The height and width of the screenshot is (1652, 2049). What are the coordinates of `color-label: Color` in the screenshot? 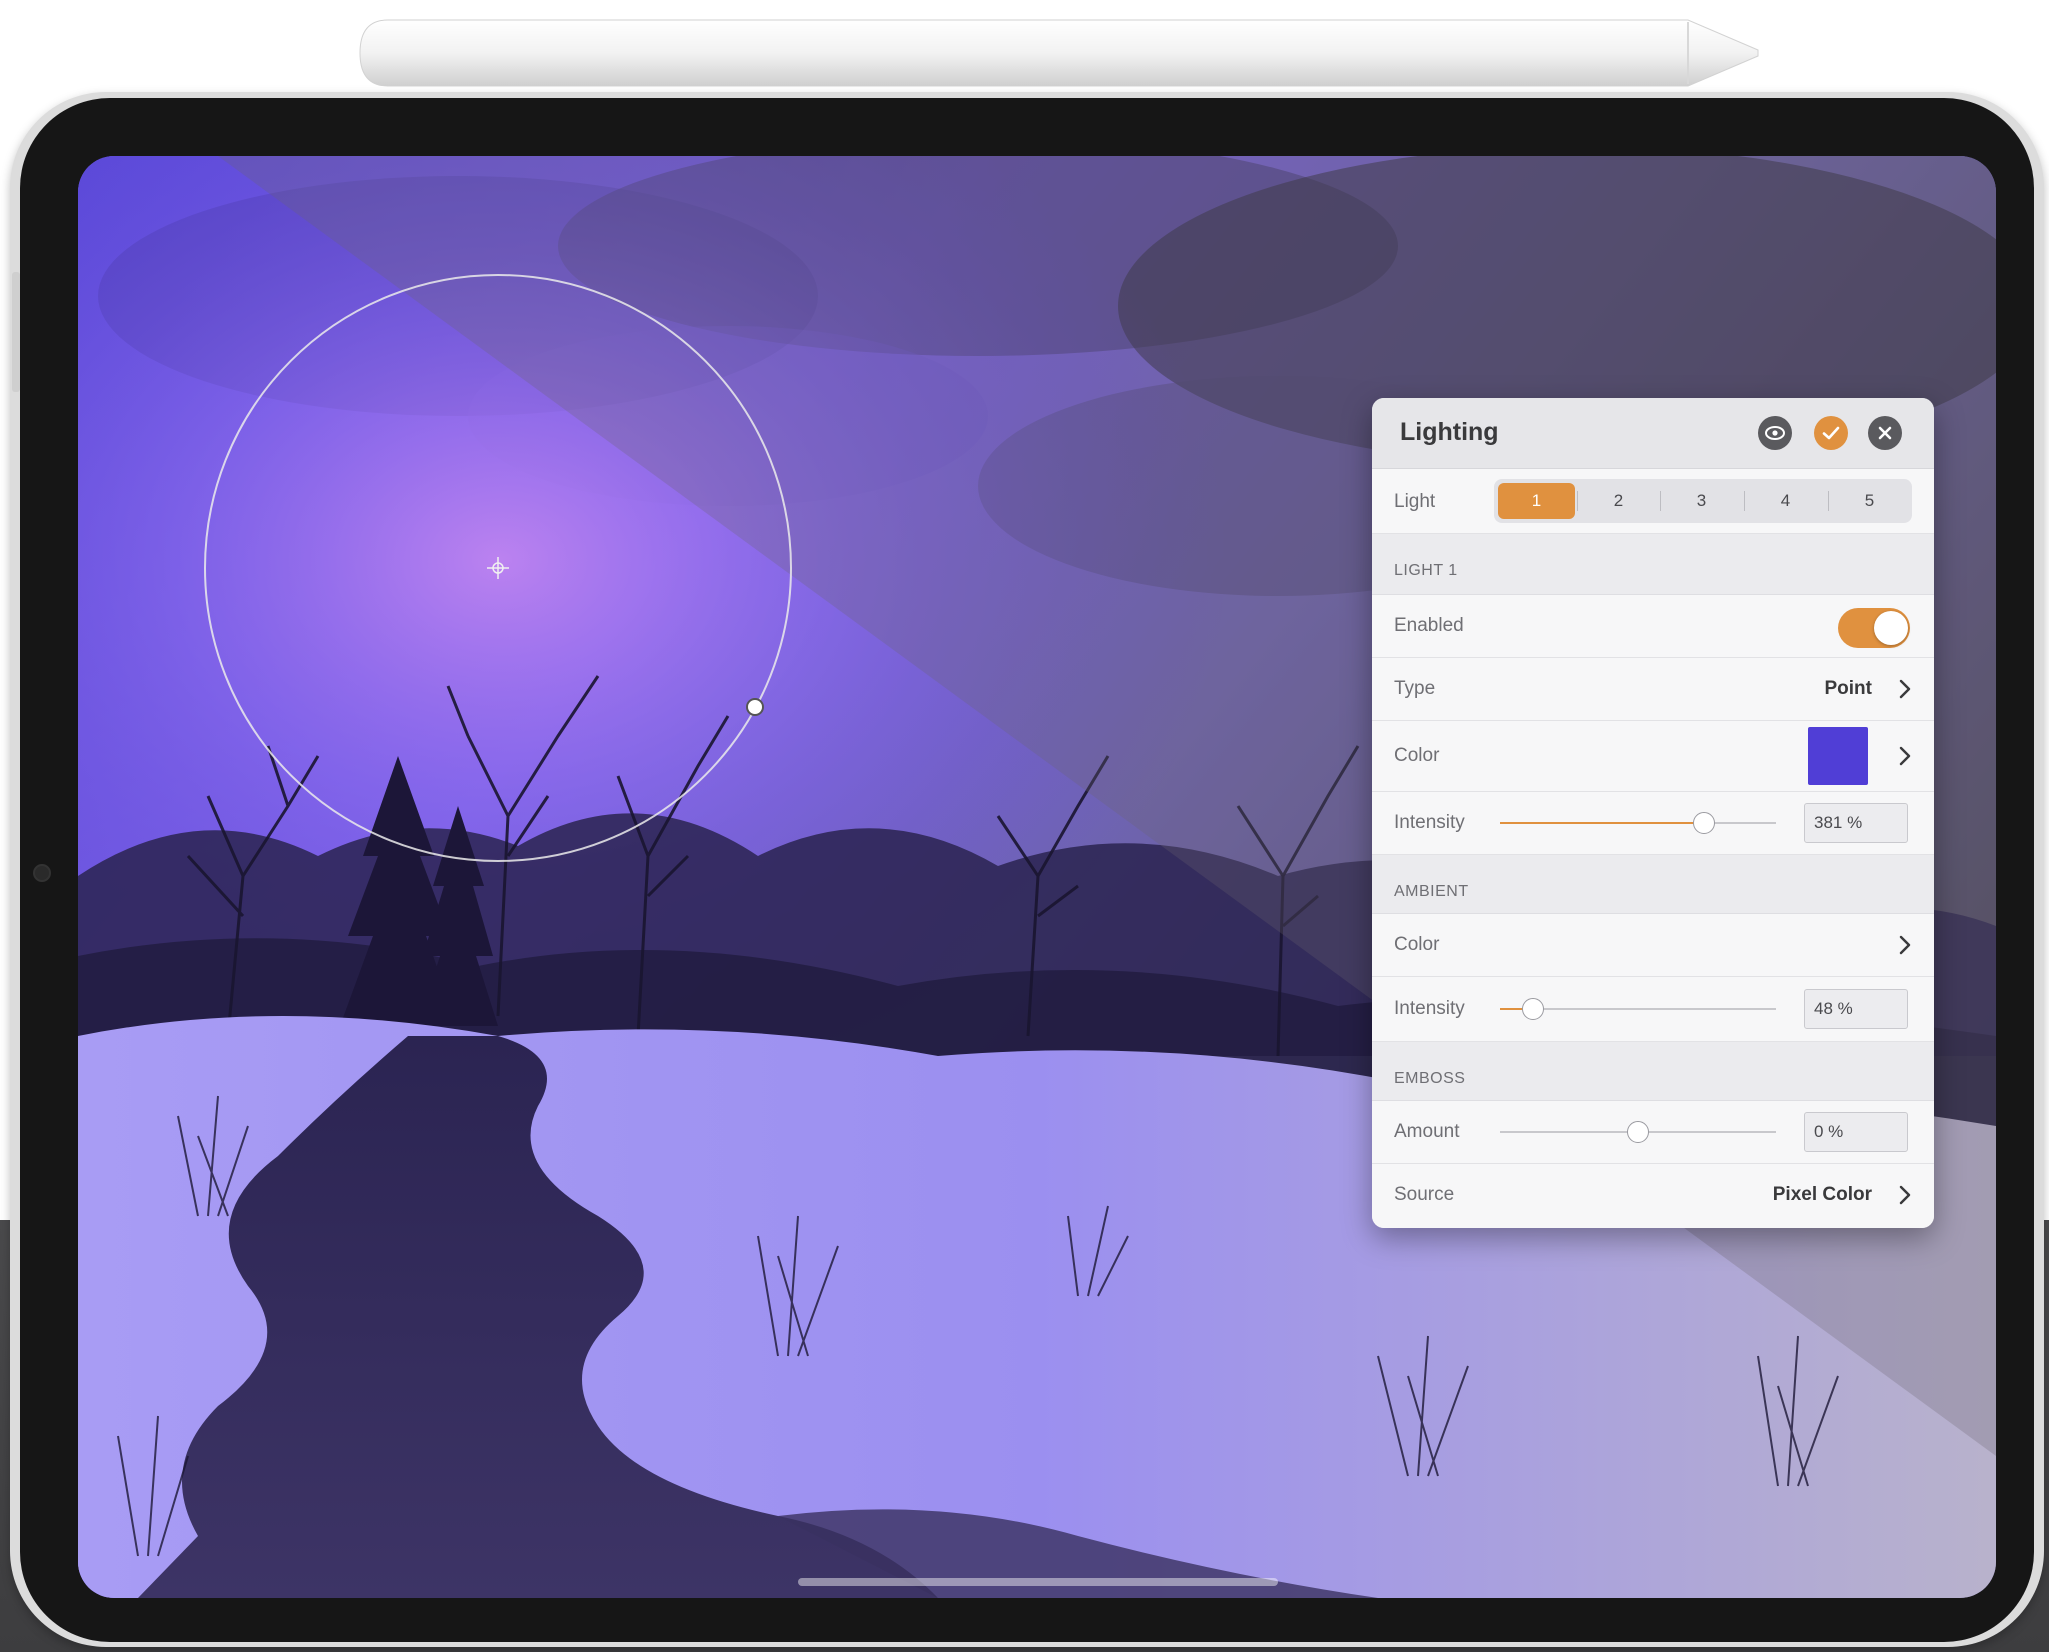 It's located at (1417, 755).